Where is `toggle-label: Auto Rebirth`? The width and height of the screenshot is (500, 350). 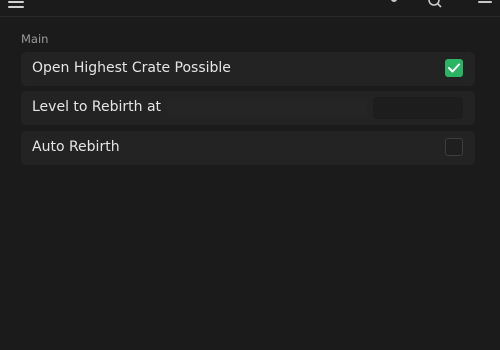
toggle-label: Auto Rebirth is located at coordinates (76, 147).